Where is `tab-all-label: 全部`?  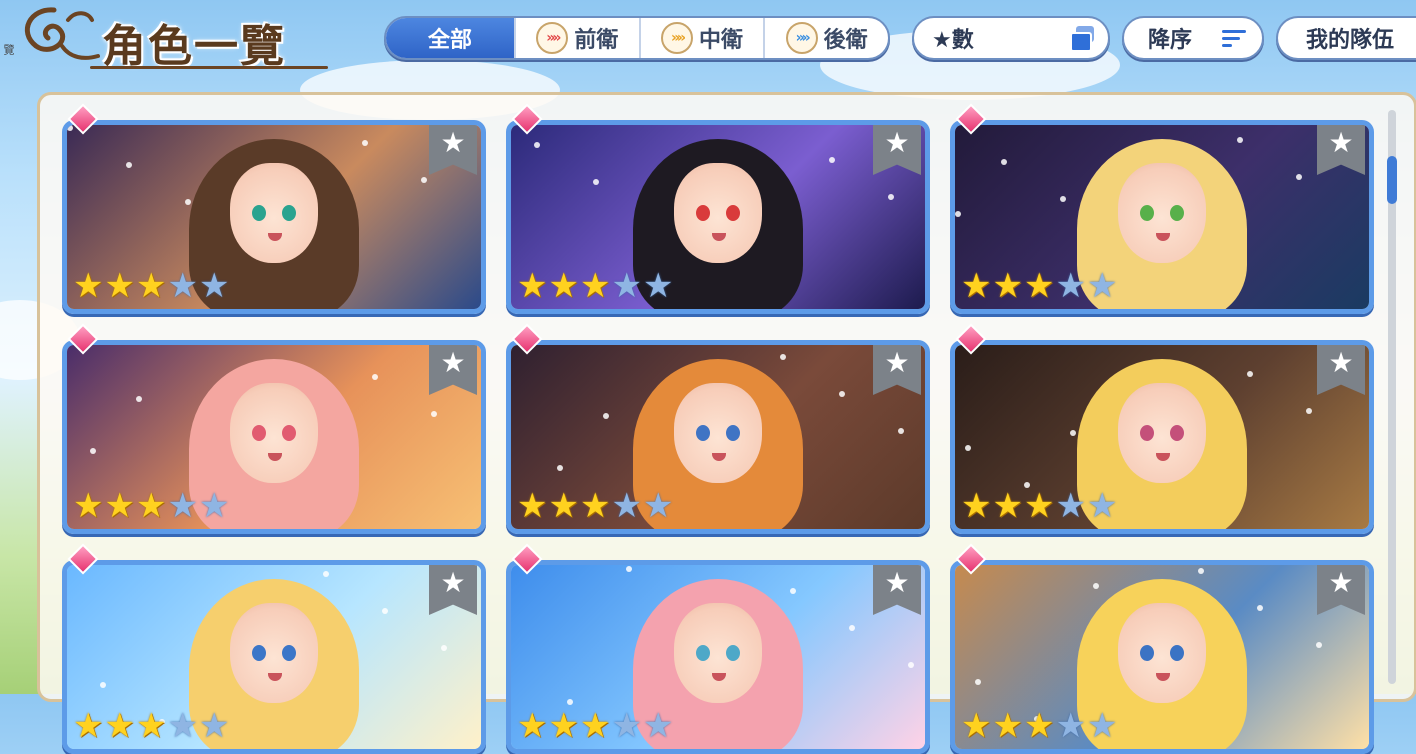 tab-all-label: 全部 is located at coordinates (449, 40).